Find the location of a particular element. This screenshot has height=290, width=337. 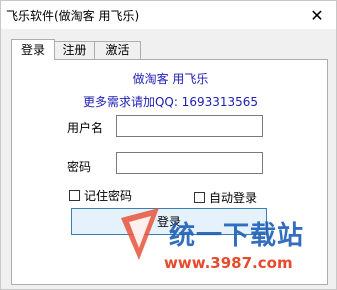

close-button: ✕ is located at coordinates (317, 15).